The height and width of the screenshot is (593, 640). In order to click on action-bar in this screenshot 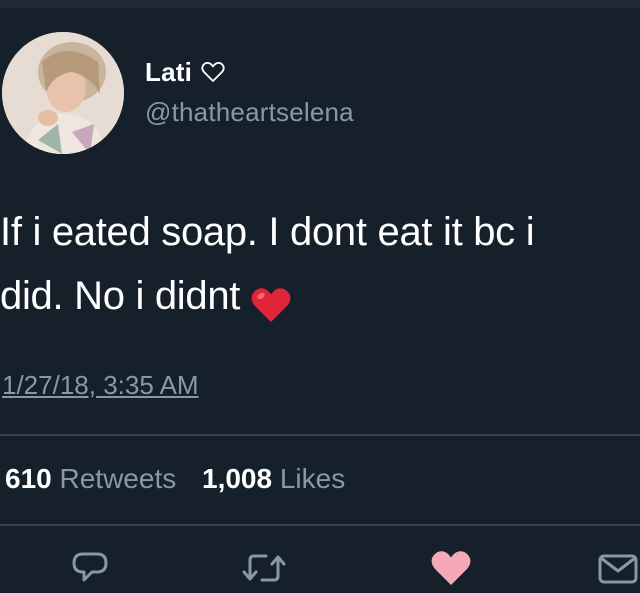, I will do `click(320, 570)`.